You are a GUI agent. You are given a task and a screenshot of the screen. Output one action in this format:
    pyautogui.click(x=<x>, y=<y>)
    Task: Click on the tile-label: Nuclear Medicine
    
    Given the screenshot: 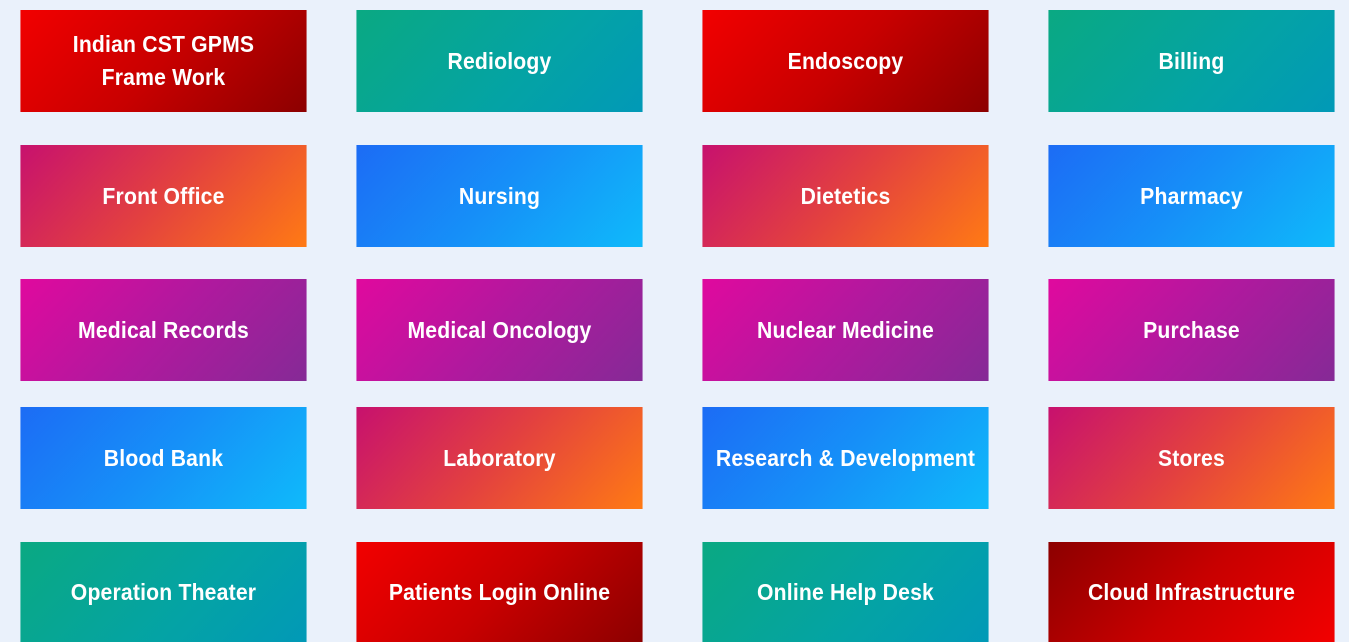 What is the action you would take?
    pyautogui.click(x=845, y=329)
    